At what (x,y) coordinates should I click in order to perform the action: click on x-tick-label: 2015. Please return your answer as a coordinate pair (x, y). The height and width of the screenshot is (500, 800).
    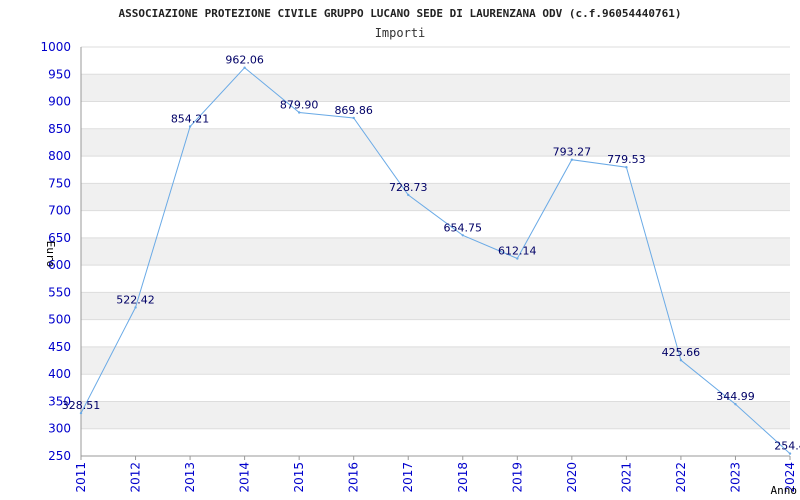
    Looking at the image, I should click on (299, 477).